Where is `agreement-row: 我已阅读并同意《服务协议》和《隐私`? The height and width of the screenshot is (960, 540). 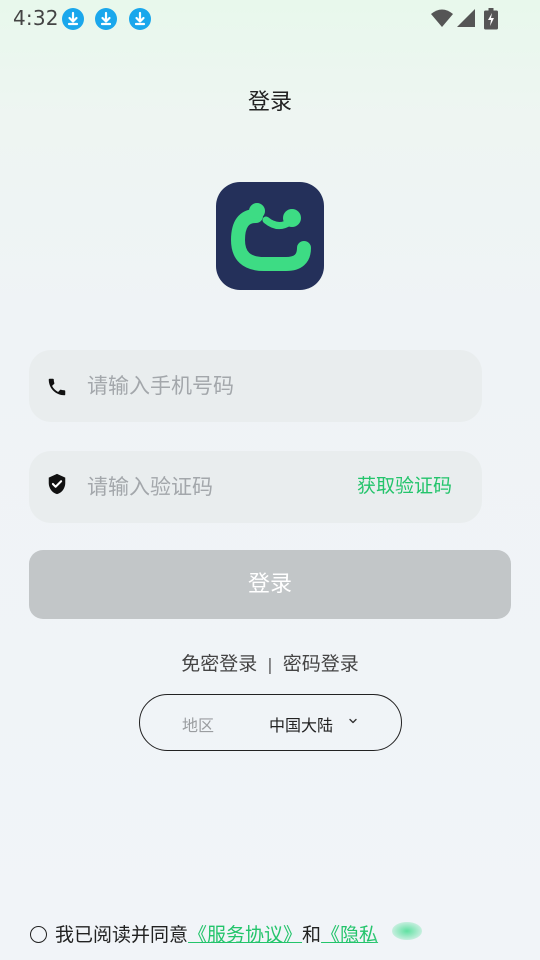 agreement-row: 我已阅读并同意《服务协议》和《隐私 is located at coordinates (204, 933).